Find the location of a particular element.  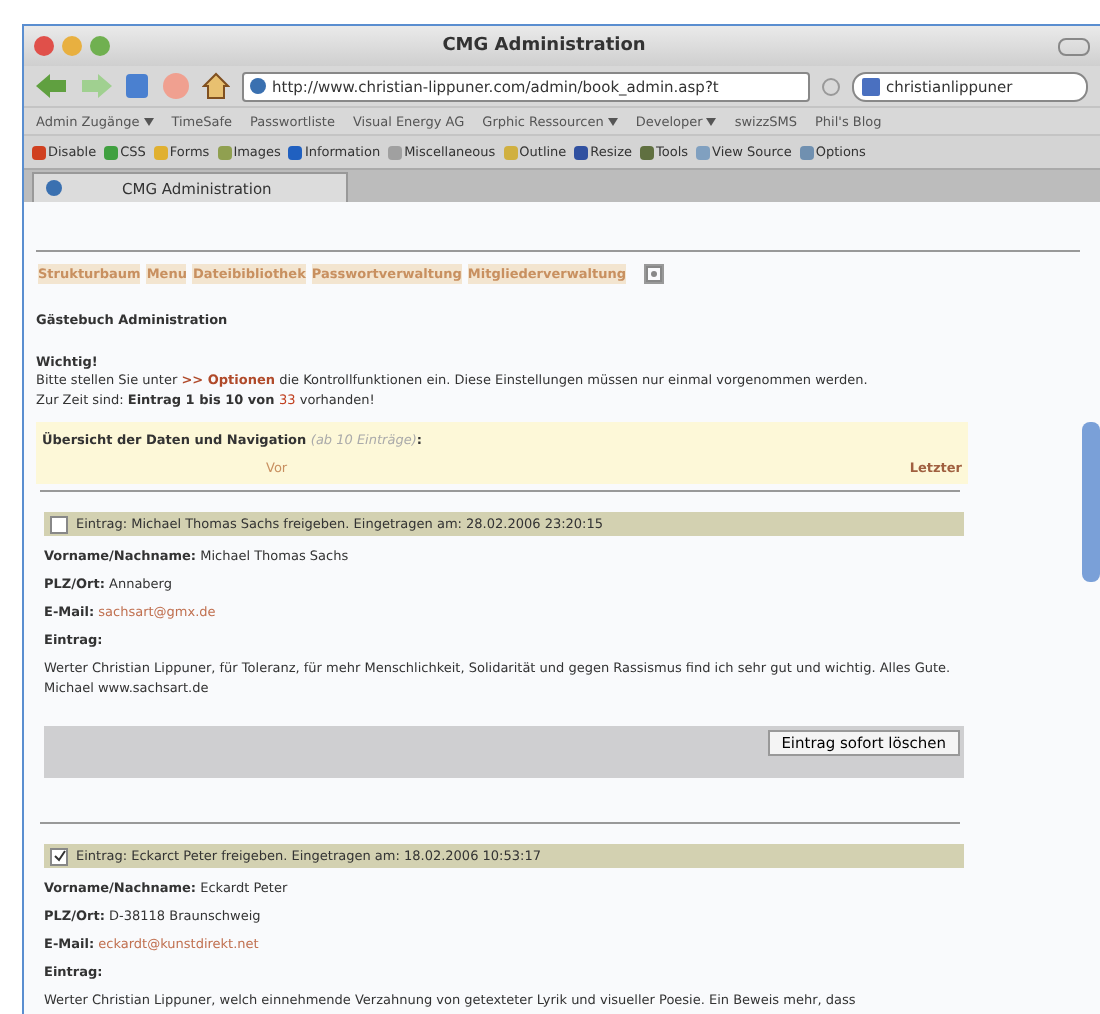

close-icon is located at coordinates (44, 46).